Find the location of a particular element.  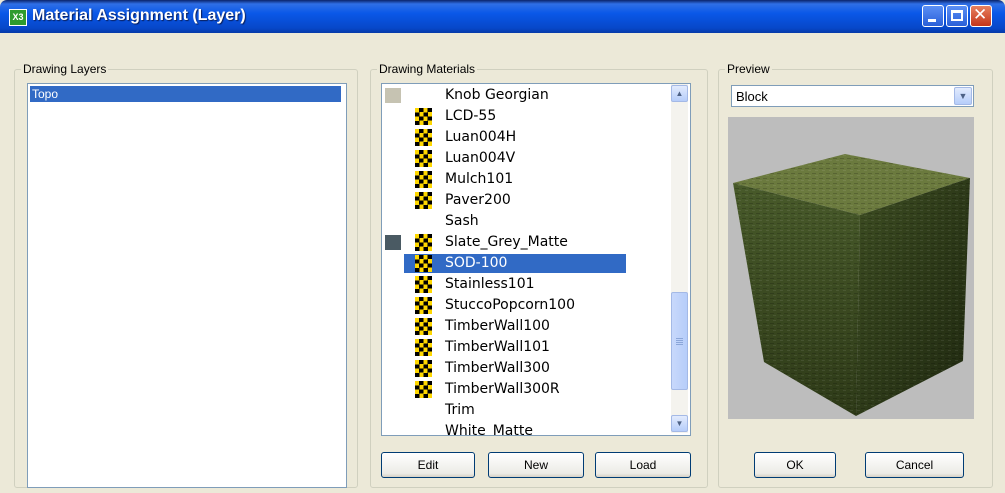

material-name: White_Matte is located at coordinates (489, 429).